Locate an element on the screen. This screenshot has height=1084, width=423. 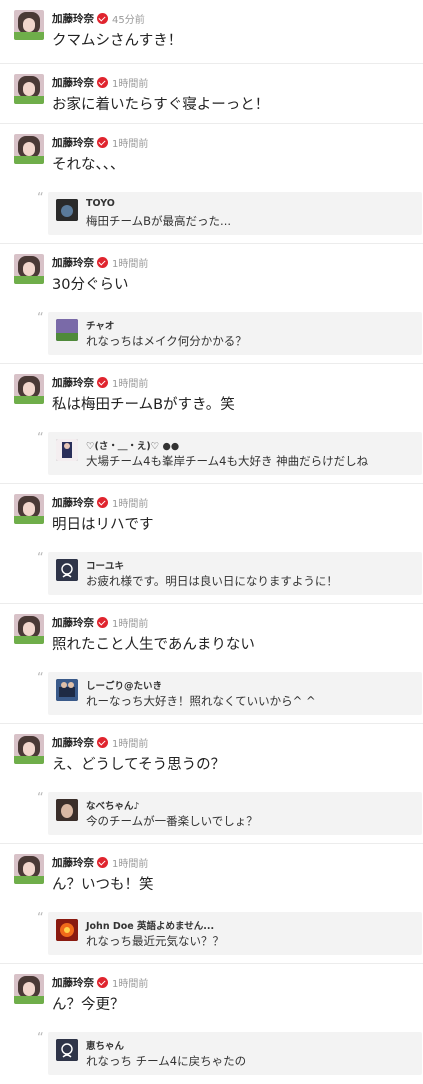
timestamp: 45分前 is located at coordinates (128, 20).